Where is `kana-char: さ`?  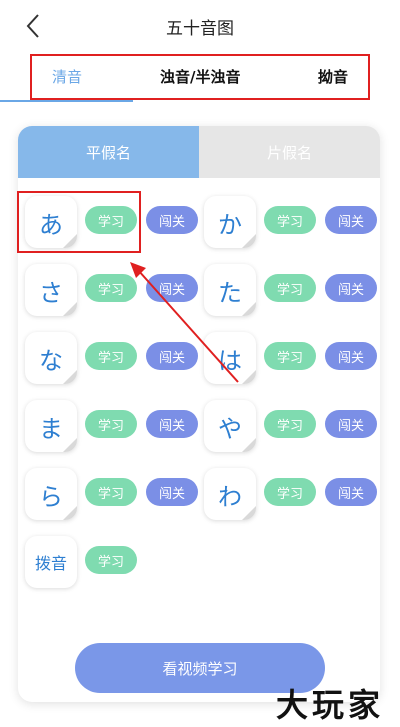 kana-char: さ is located at coordinates (51, 292).